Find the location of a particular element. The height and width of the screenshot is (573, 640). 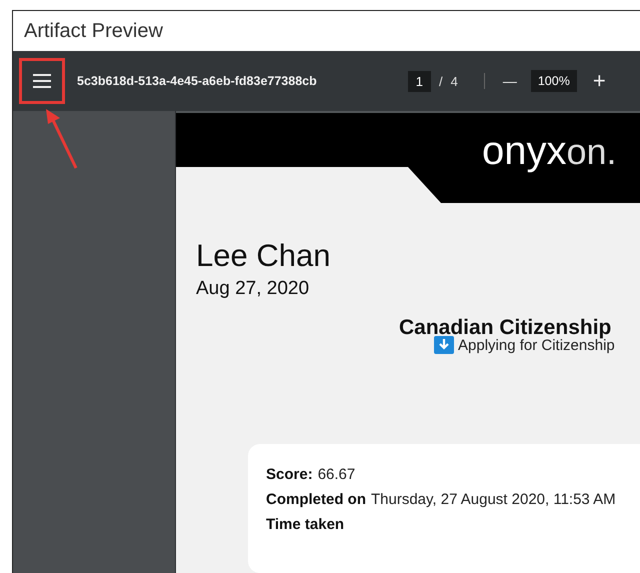

download-icon is located at coordinates (444, 345).